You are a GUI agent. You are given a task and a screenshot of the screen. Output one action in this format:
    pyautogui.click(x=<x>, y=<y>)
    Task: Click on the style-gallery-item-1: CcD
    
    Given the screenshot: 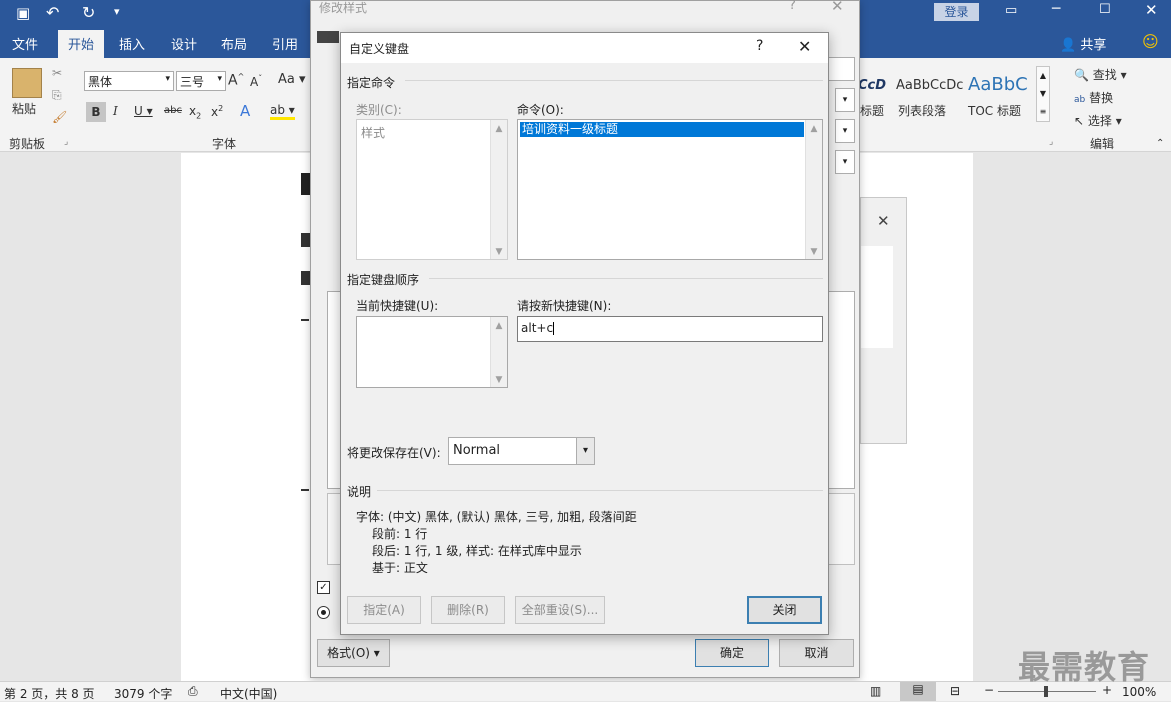 What is the action you would take?
    pyautogui.click(x=872, y=85)
    